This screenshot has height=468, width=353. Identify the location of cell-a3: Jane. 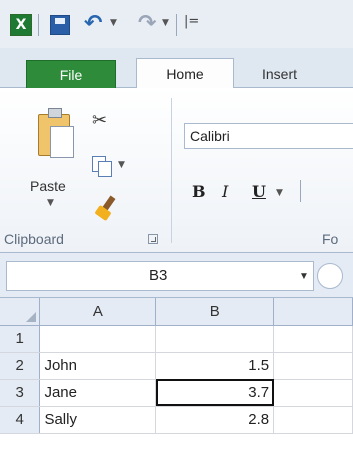
(98, 393).